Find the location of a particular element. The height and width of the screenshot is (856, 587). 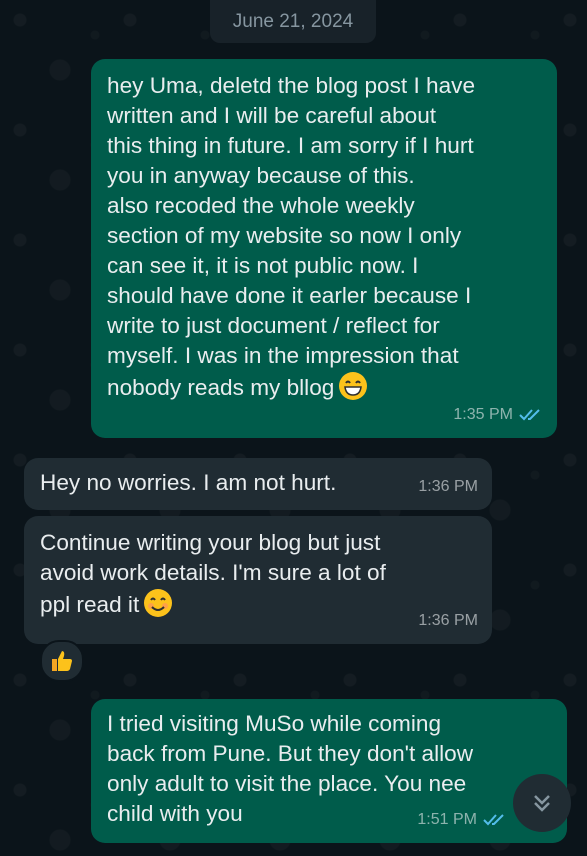

message-incoming-1: Hey no worries. I am not hurt. 1:36 PM is located at coordinates (258, 484).